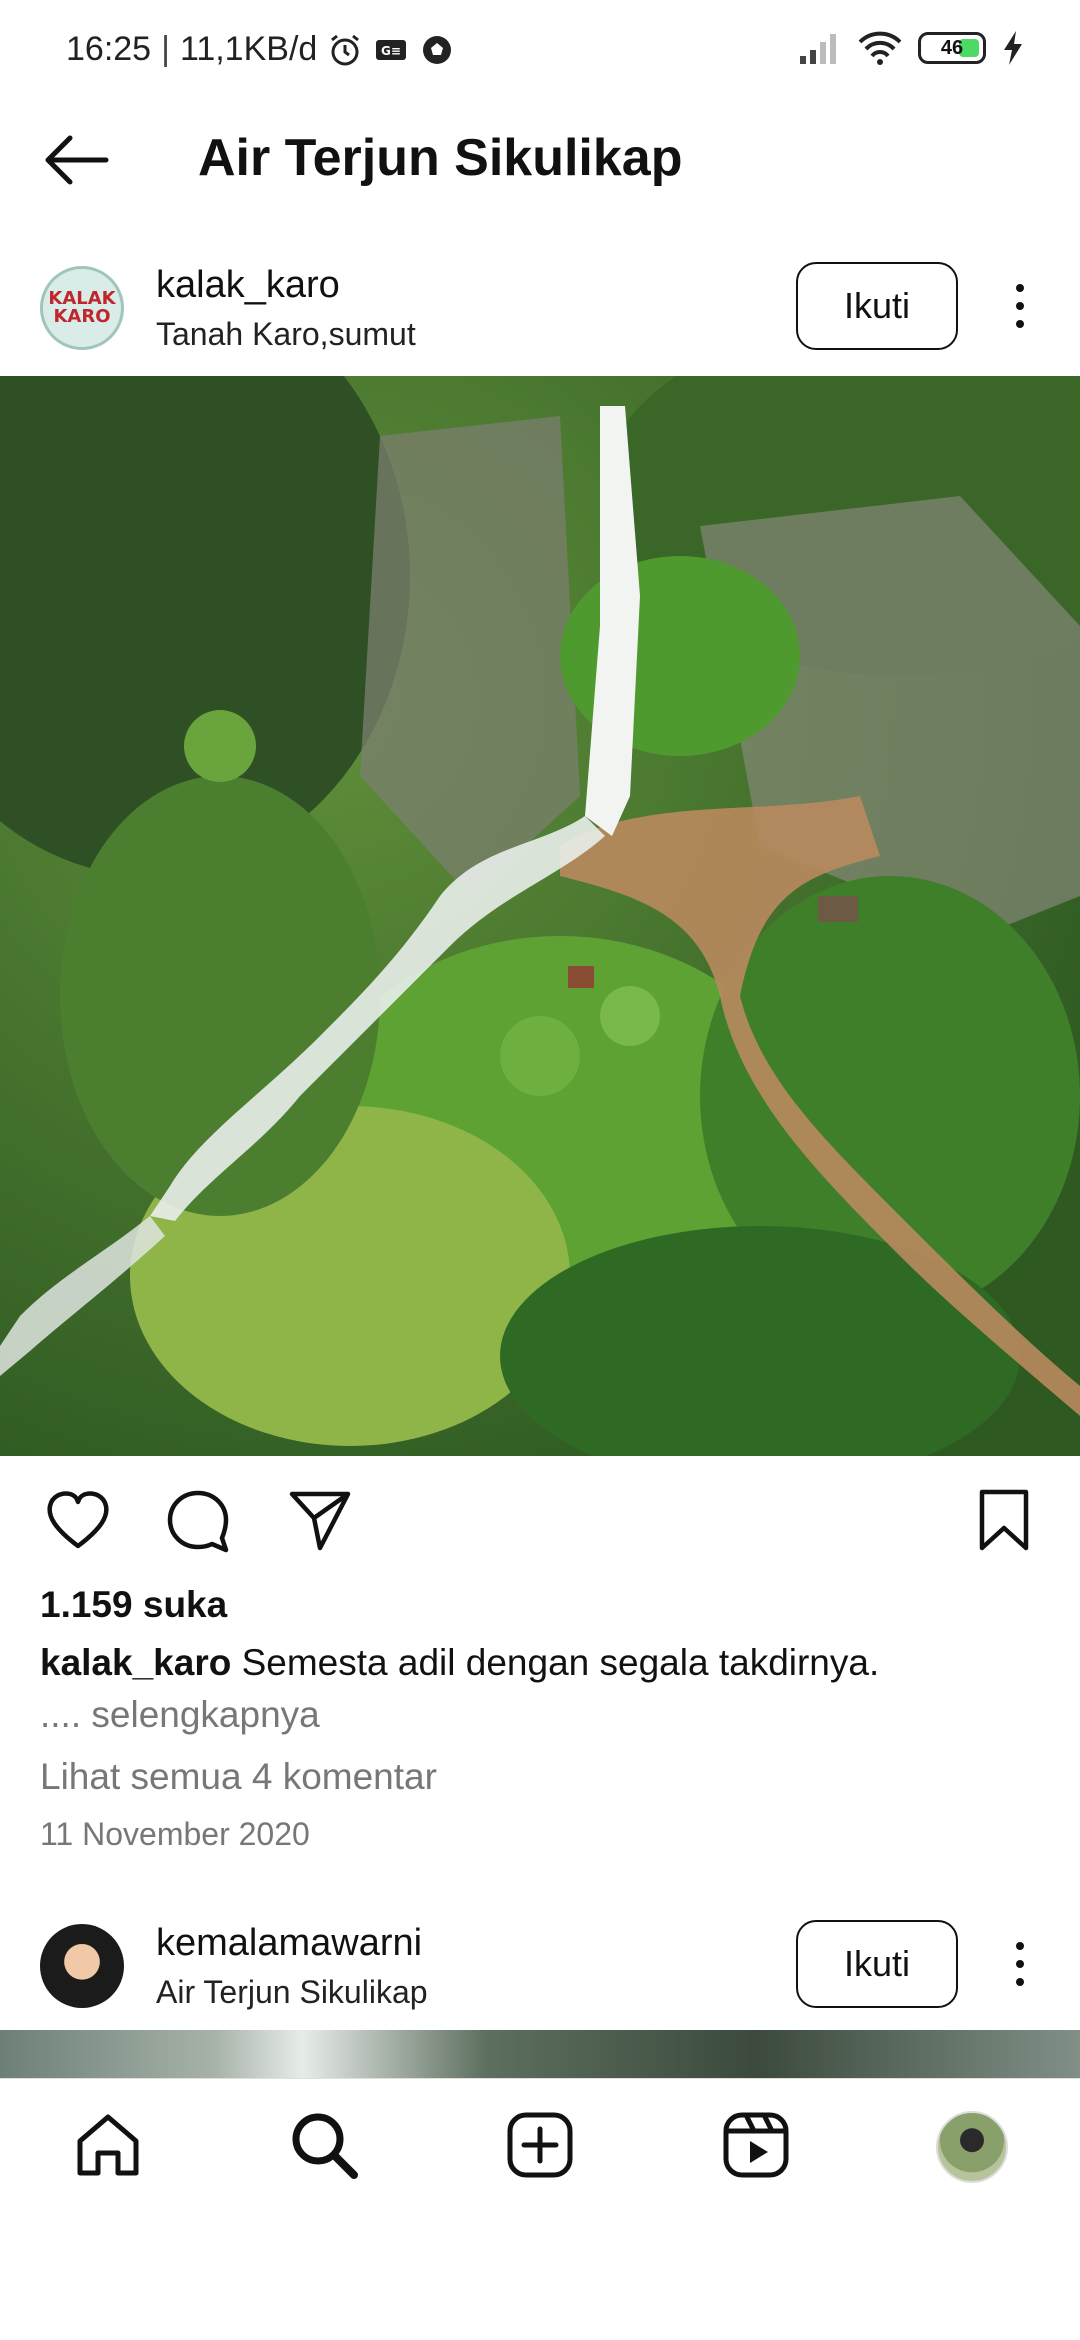 This screenshot has width=1080, height=2340. What do you see at coordinates (135, 1662) in the screenshot?
I see `caption-username: kalak_karo` at bounding box center [135, 1662].